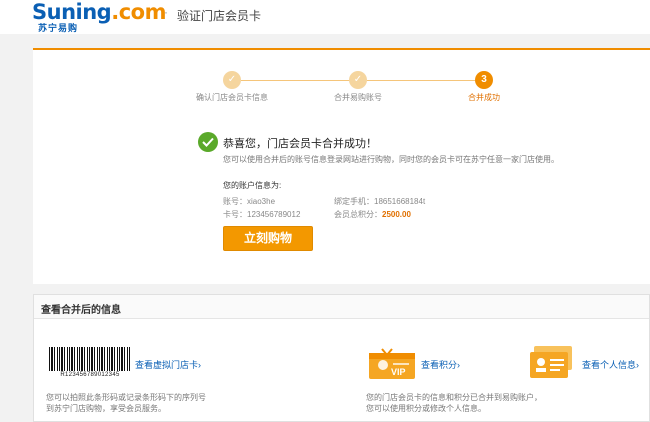  What do you see at coordinates (126, 397) in the screenshot?
I see `virtual-card-desc-line-1: 您可以拍照此条形码或记录条形码下的序列号` at bounding box center [126, 397].